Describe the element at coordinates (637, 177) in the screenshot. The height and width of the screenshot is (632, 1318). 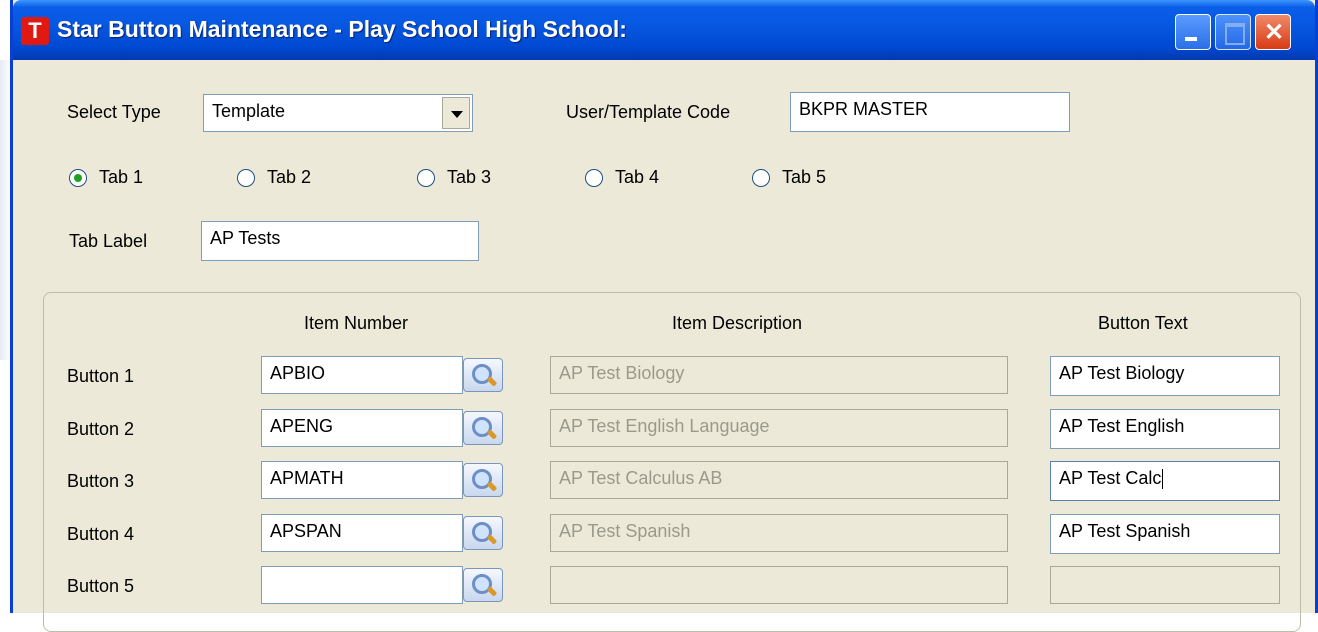
I see `tab-4-label: Tab 4` at that location.